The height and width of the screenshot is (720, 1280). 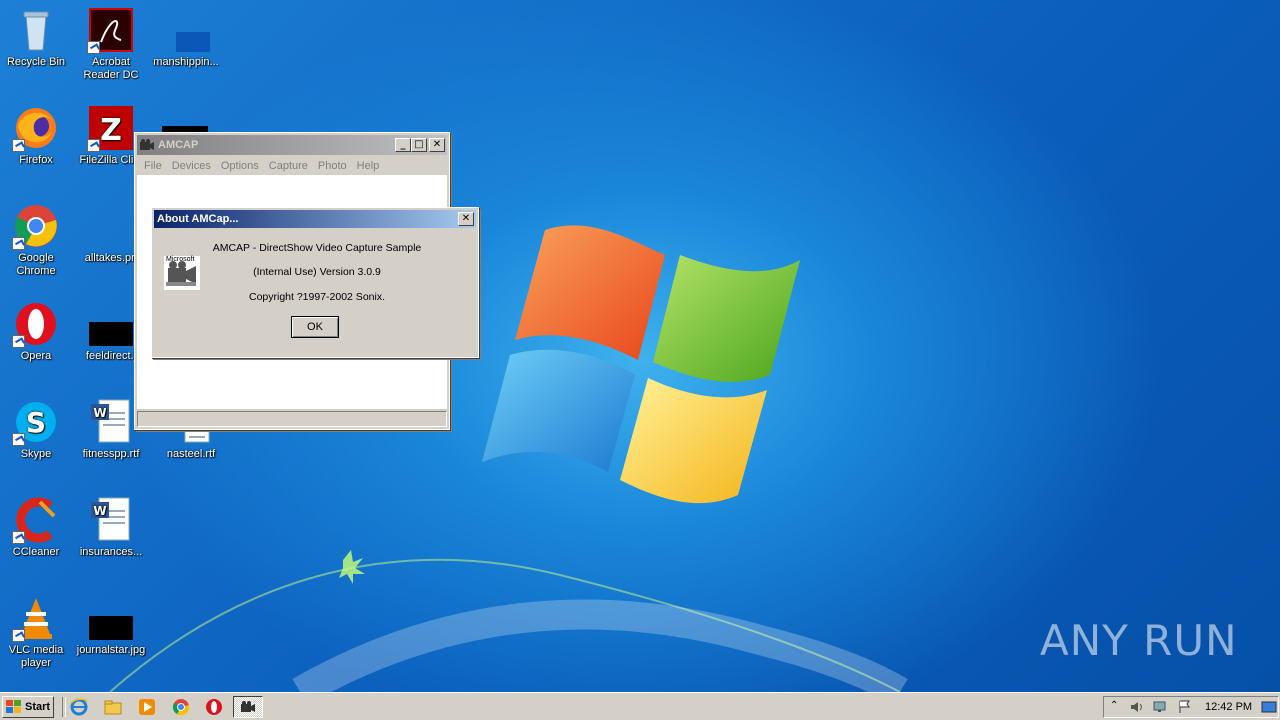 I want to click on opera-taskbar-icon, so click(x=214, y=707).